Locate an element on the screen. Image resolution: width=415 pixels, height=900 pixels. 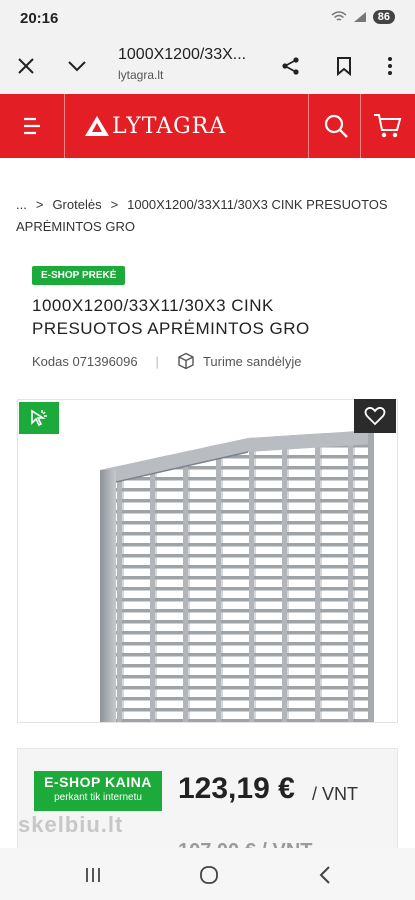
product-code: Kodas 071396096 is located at coordinates (85, 361).